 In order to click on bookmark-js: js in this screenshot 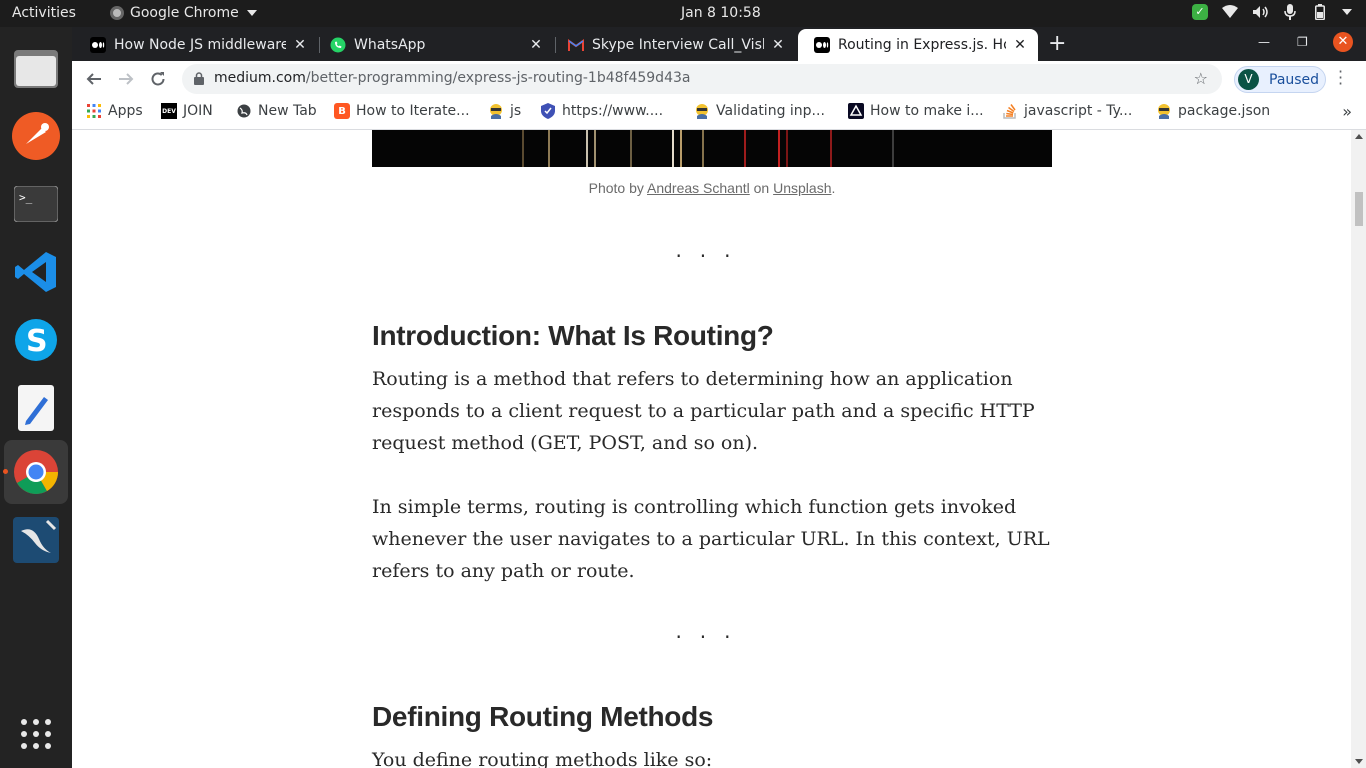, I will do `click(504, 111)`.